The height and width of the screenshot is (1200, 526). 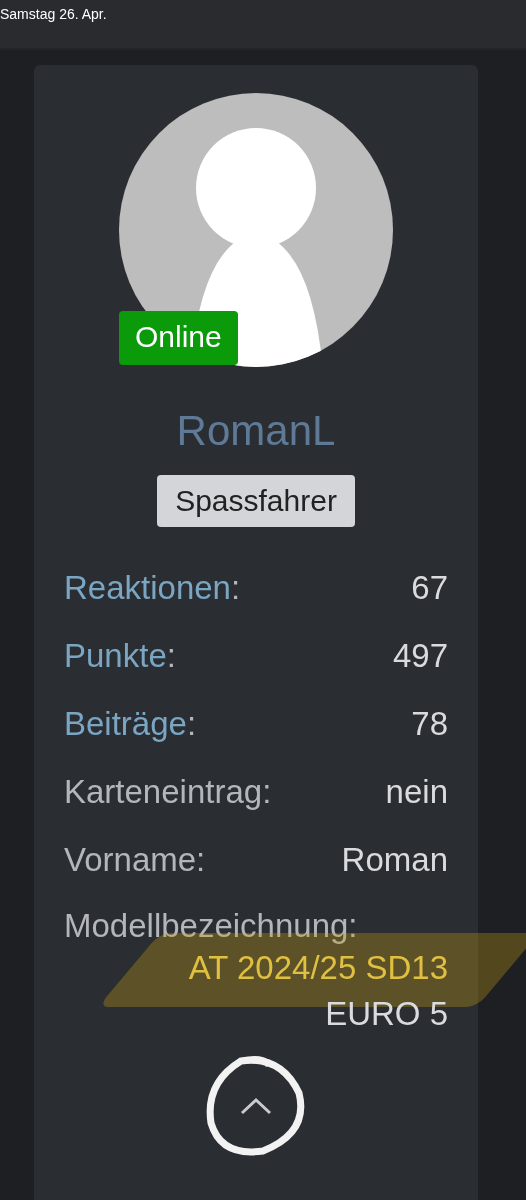 I want to click on stat-value: EURO 5, so click(x=386, y=1013).